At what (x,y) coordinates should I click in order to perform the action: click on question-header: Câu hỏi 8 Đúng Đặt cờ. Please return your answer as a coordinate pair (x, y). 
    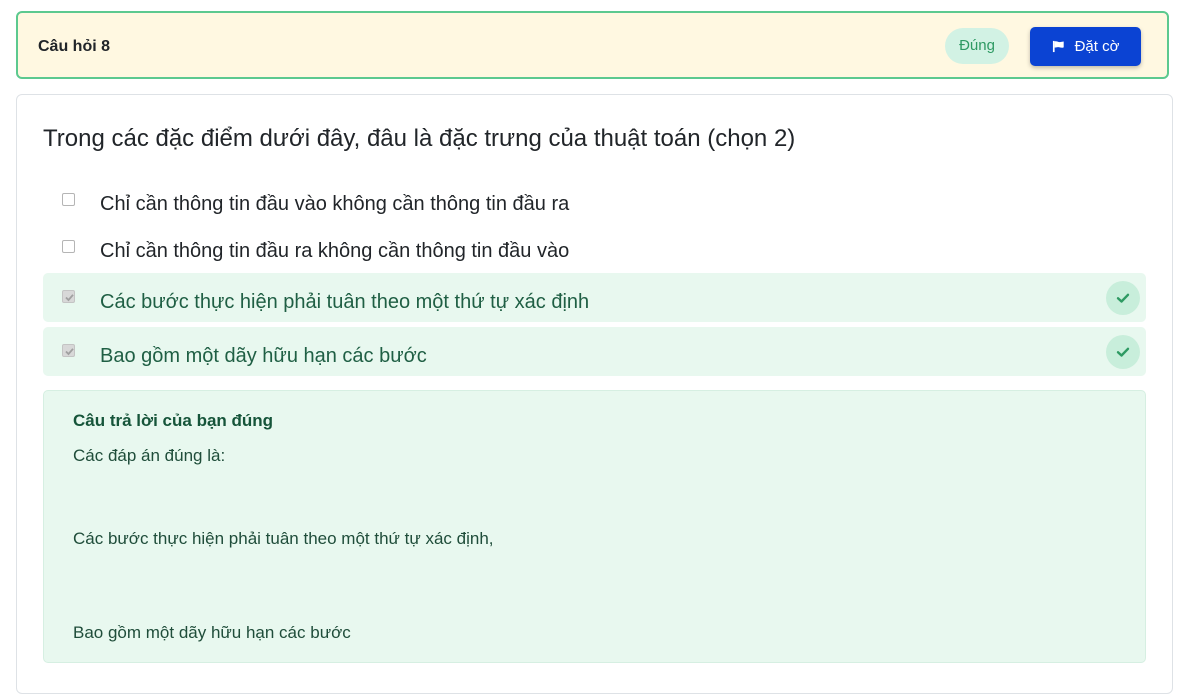
    Looking at the image, I should click on (592, 45).